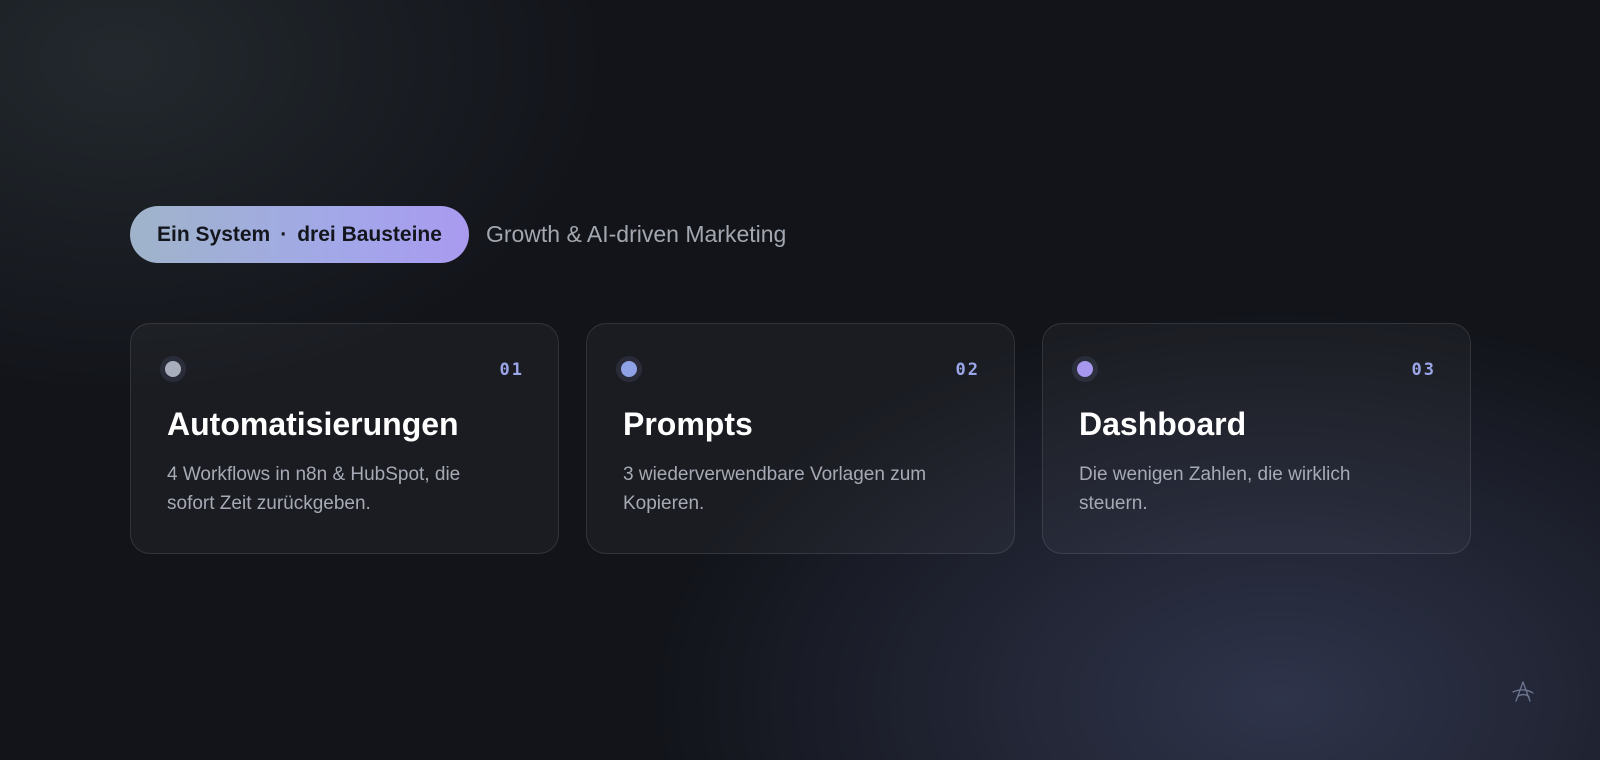 The image size is (1600, 760). What do you see at coordinates (636, 234) in the screenshot?
I see `tagline: Growth & AI-driven Marketing` at bounding box center [636, 234].